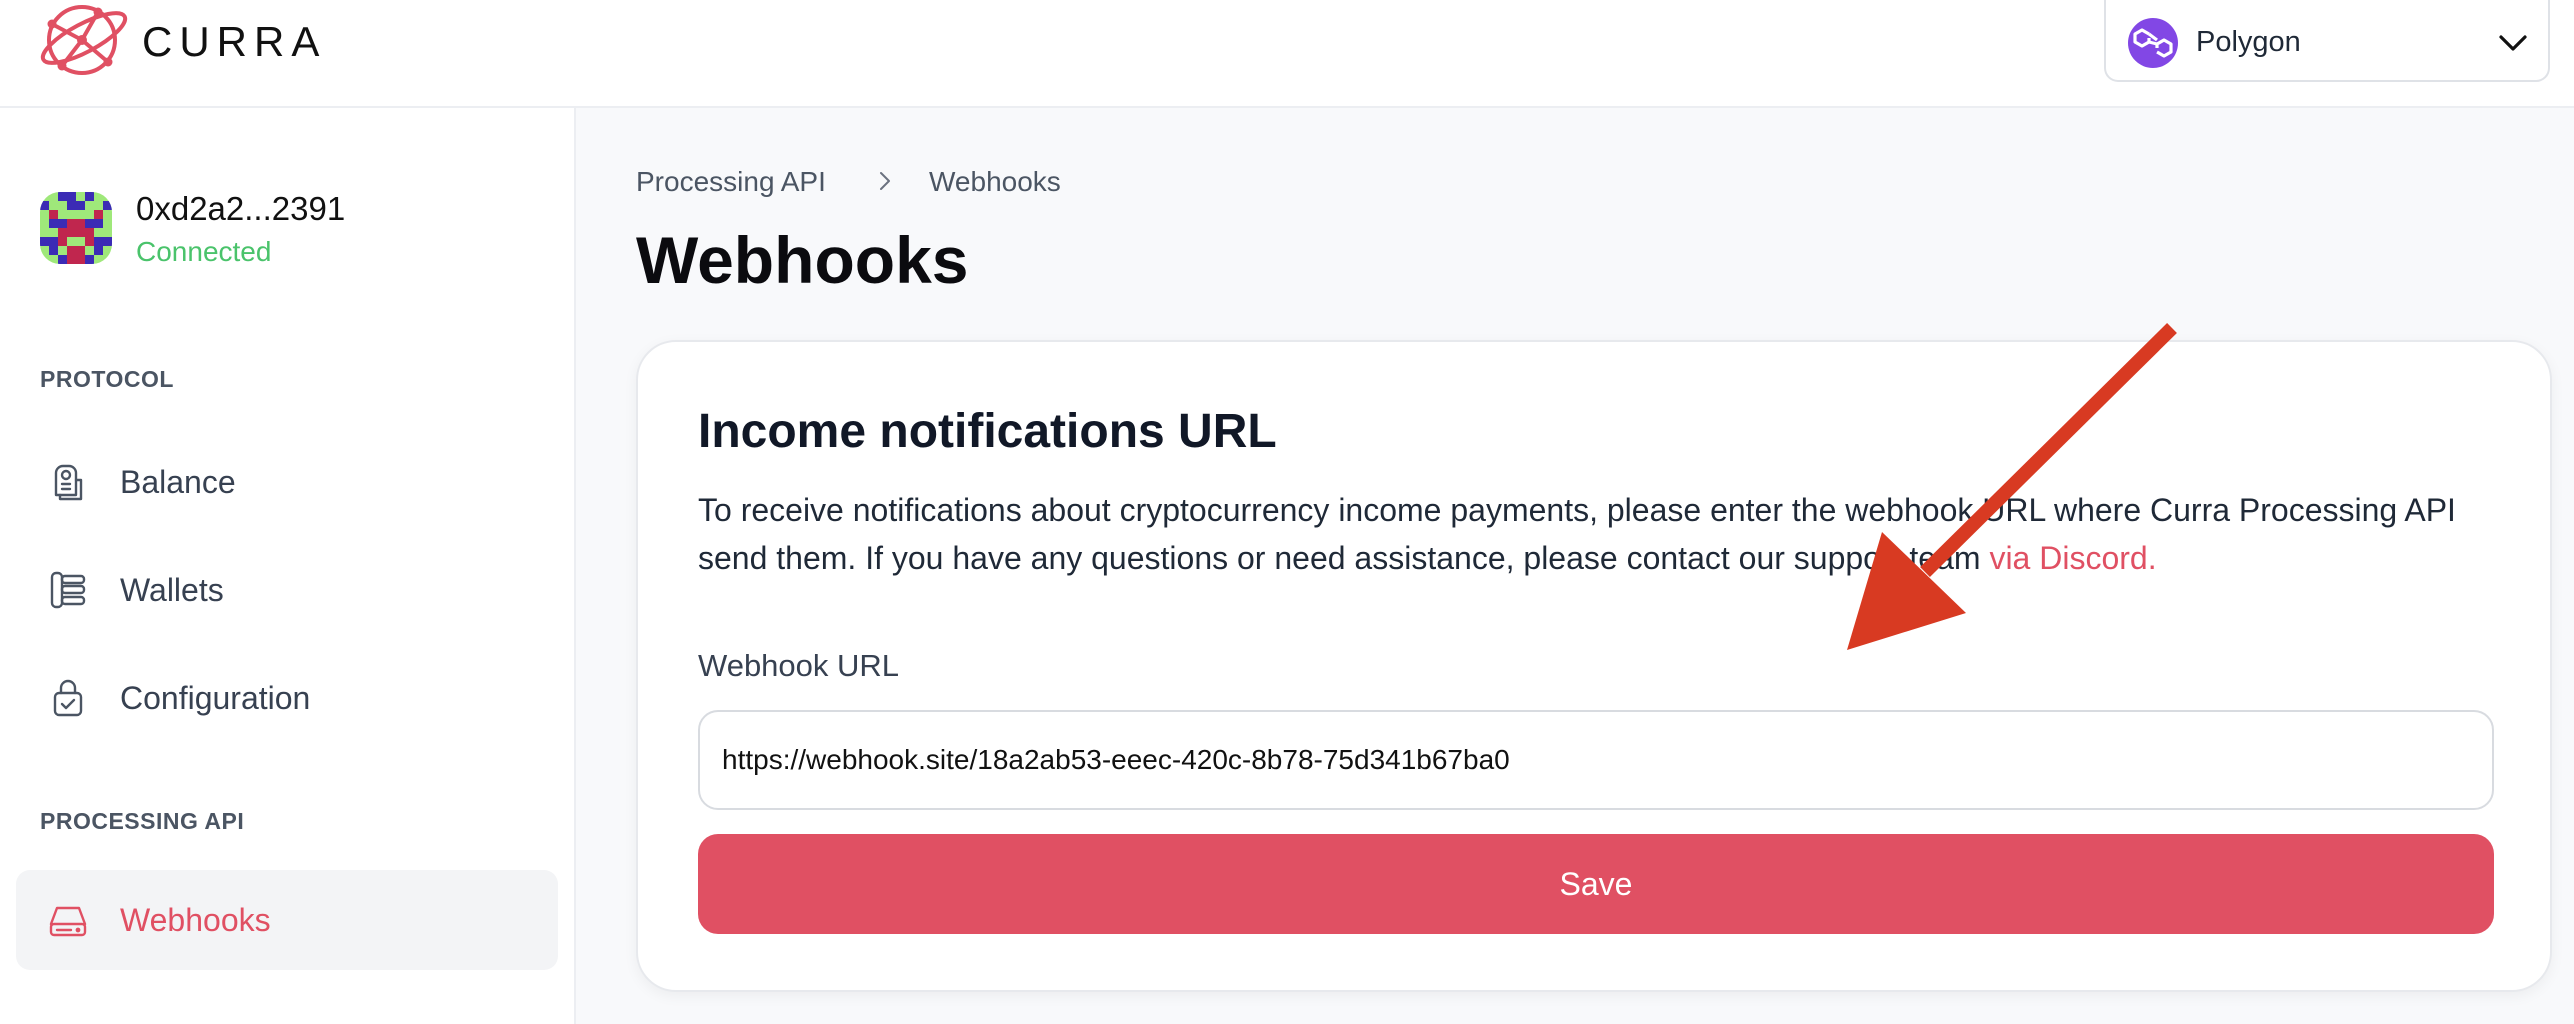 This screenshot has height=1024, width=2574. I want to click on connection-status: Connected, so click(204, 251).